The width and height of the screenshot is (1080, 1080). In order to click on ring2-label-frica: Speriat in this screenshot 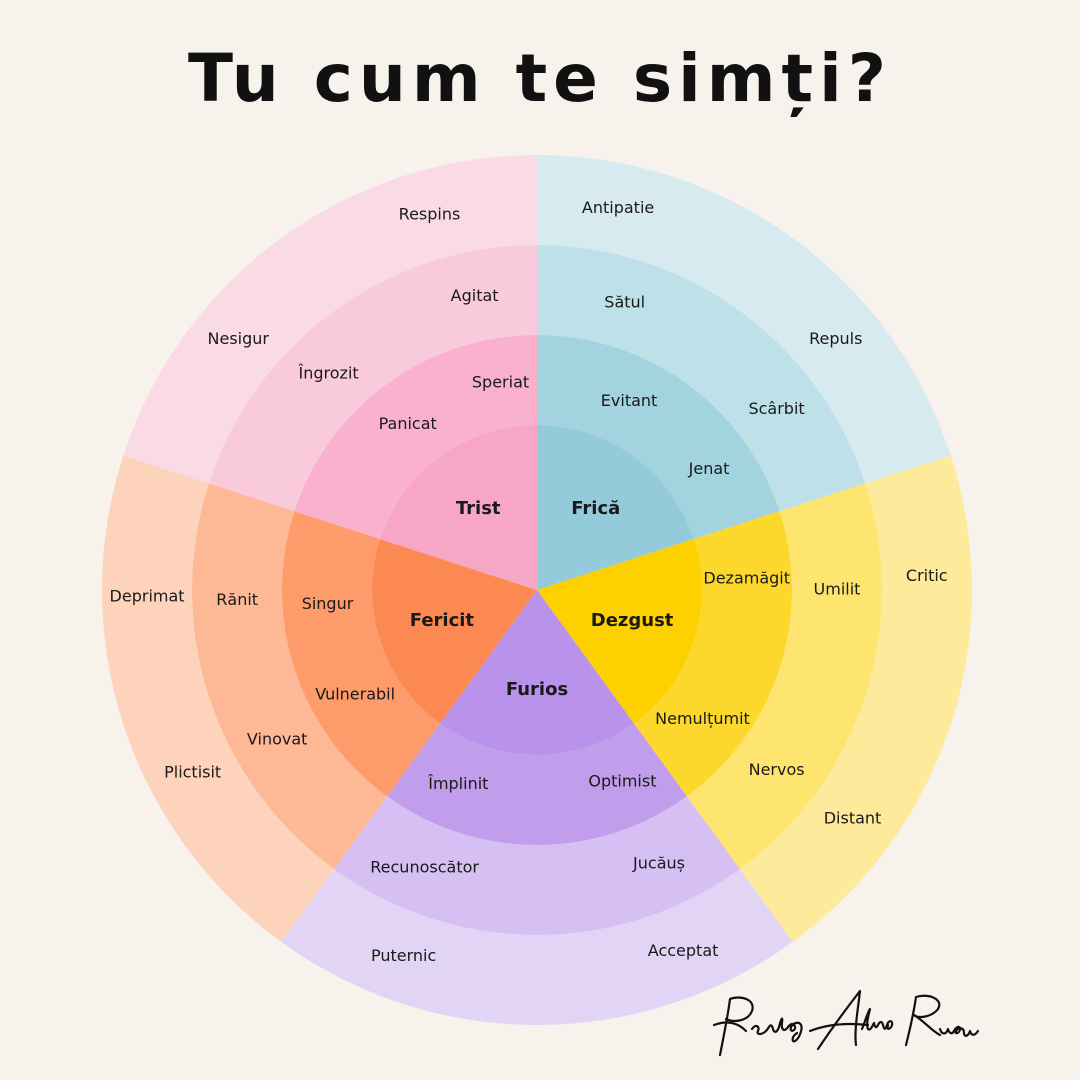, I will do `click(500, 382)`.